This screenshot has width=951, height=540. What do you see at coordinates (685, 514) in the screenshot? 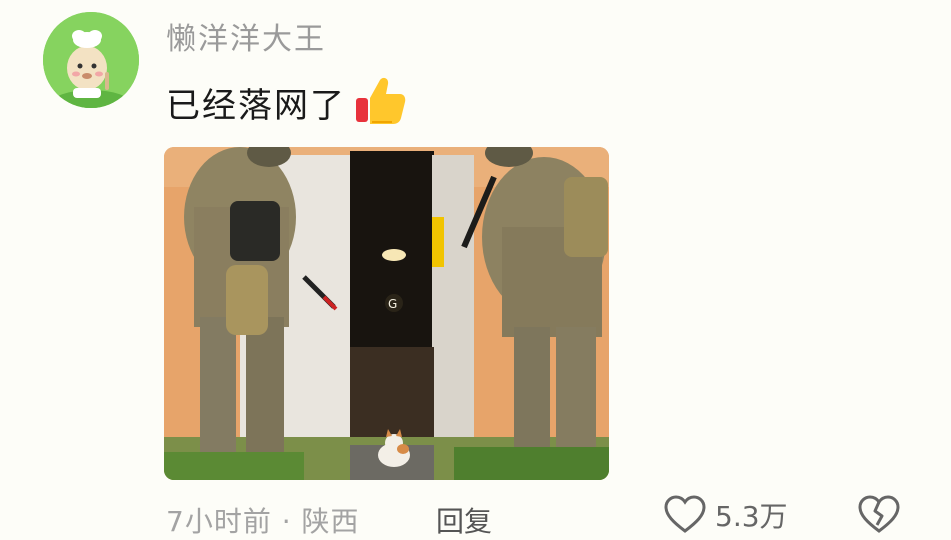
I see `heart-outline-icon` at bounding box center [685, 514].